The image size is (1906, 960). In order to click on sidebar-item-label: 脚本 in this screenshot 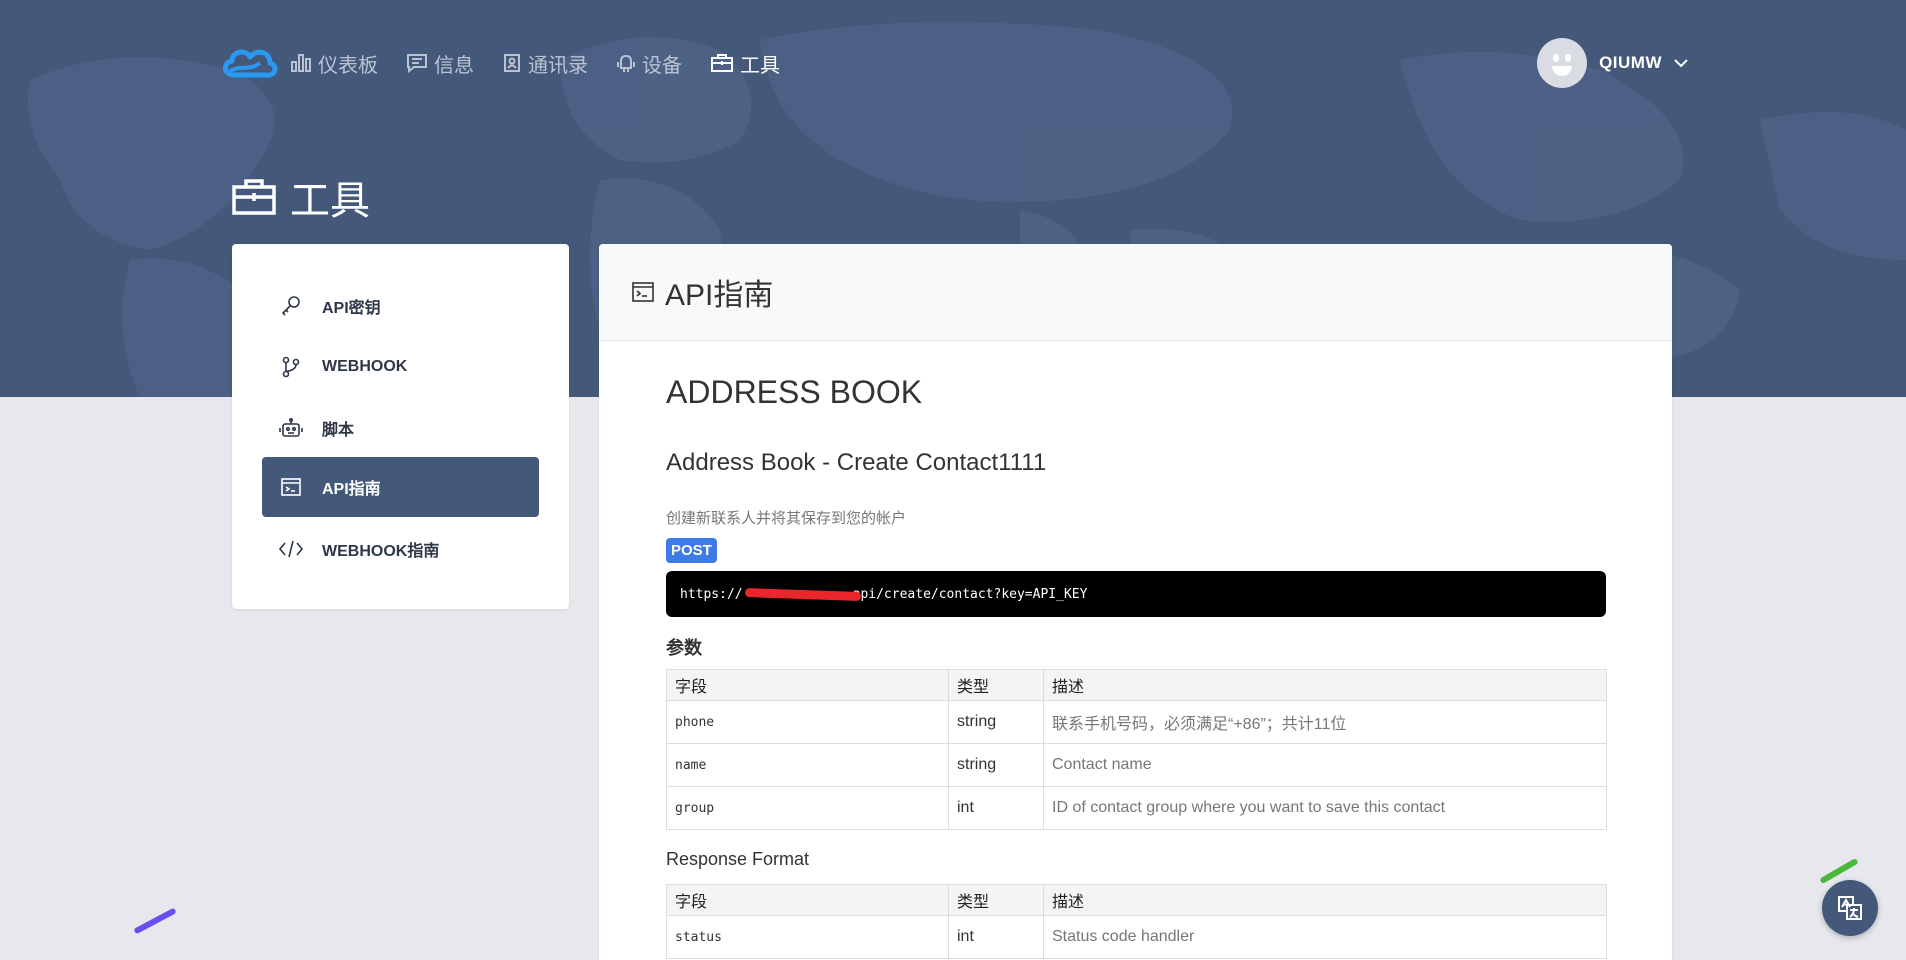, I will do `click(338, 430)`.